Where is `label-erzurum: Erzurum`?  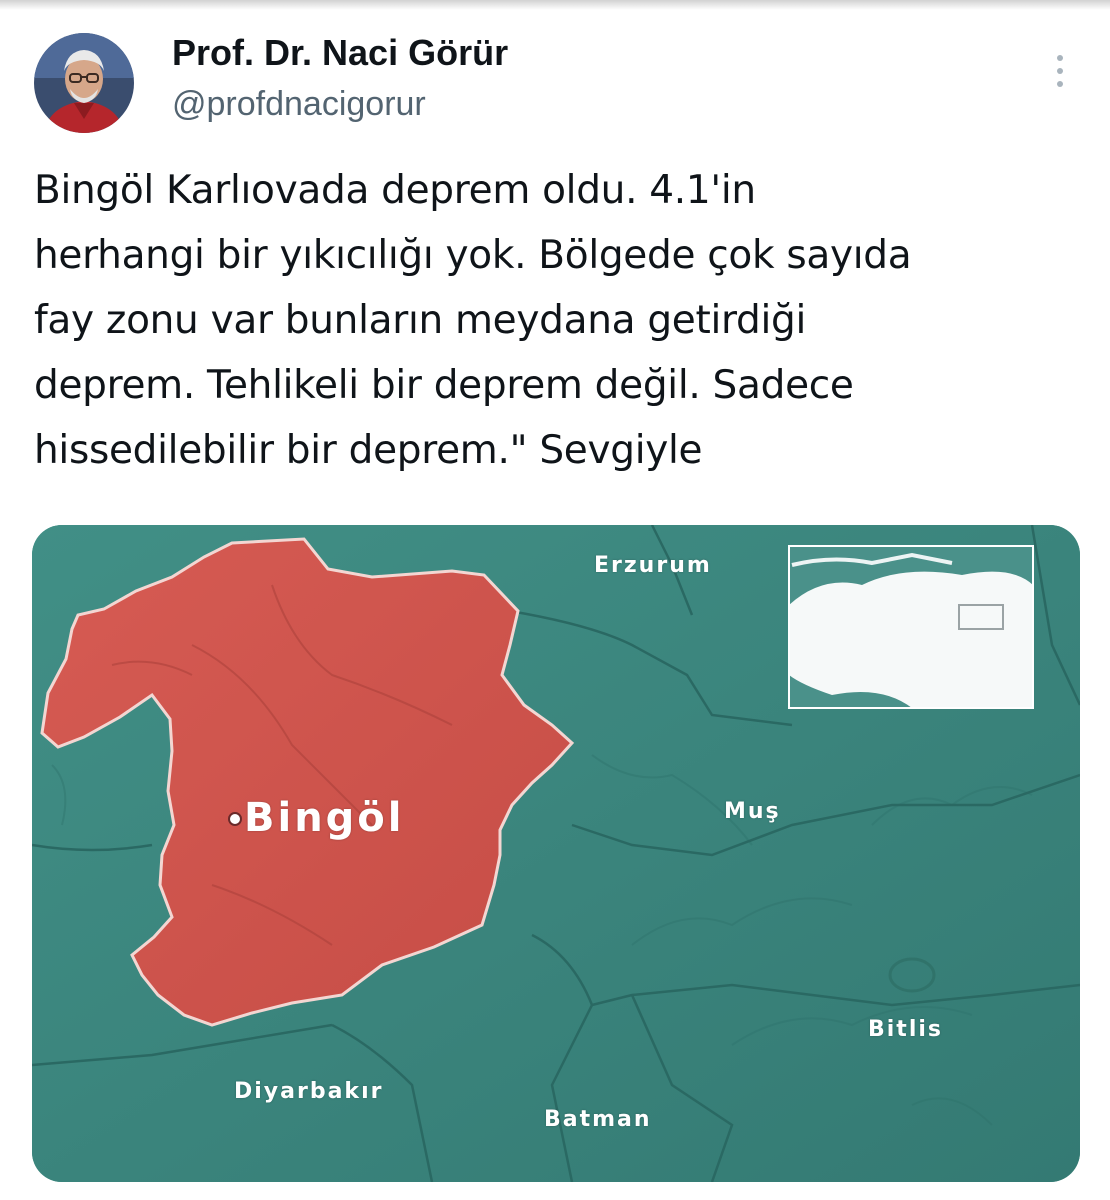
label-erzurum: Erzurum is located at coordinates (653, 565).